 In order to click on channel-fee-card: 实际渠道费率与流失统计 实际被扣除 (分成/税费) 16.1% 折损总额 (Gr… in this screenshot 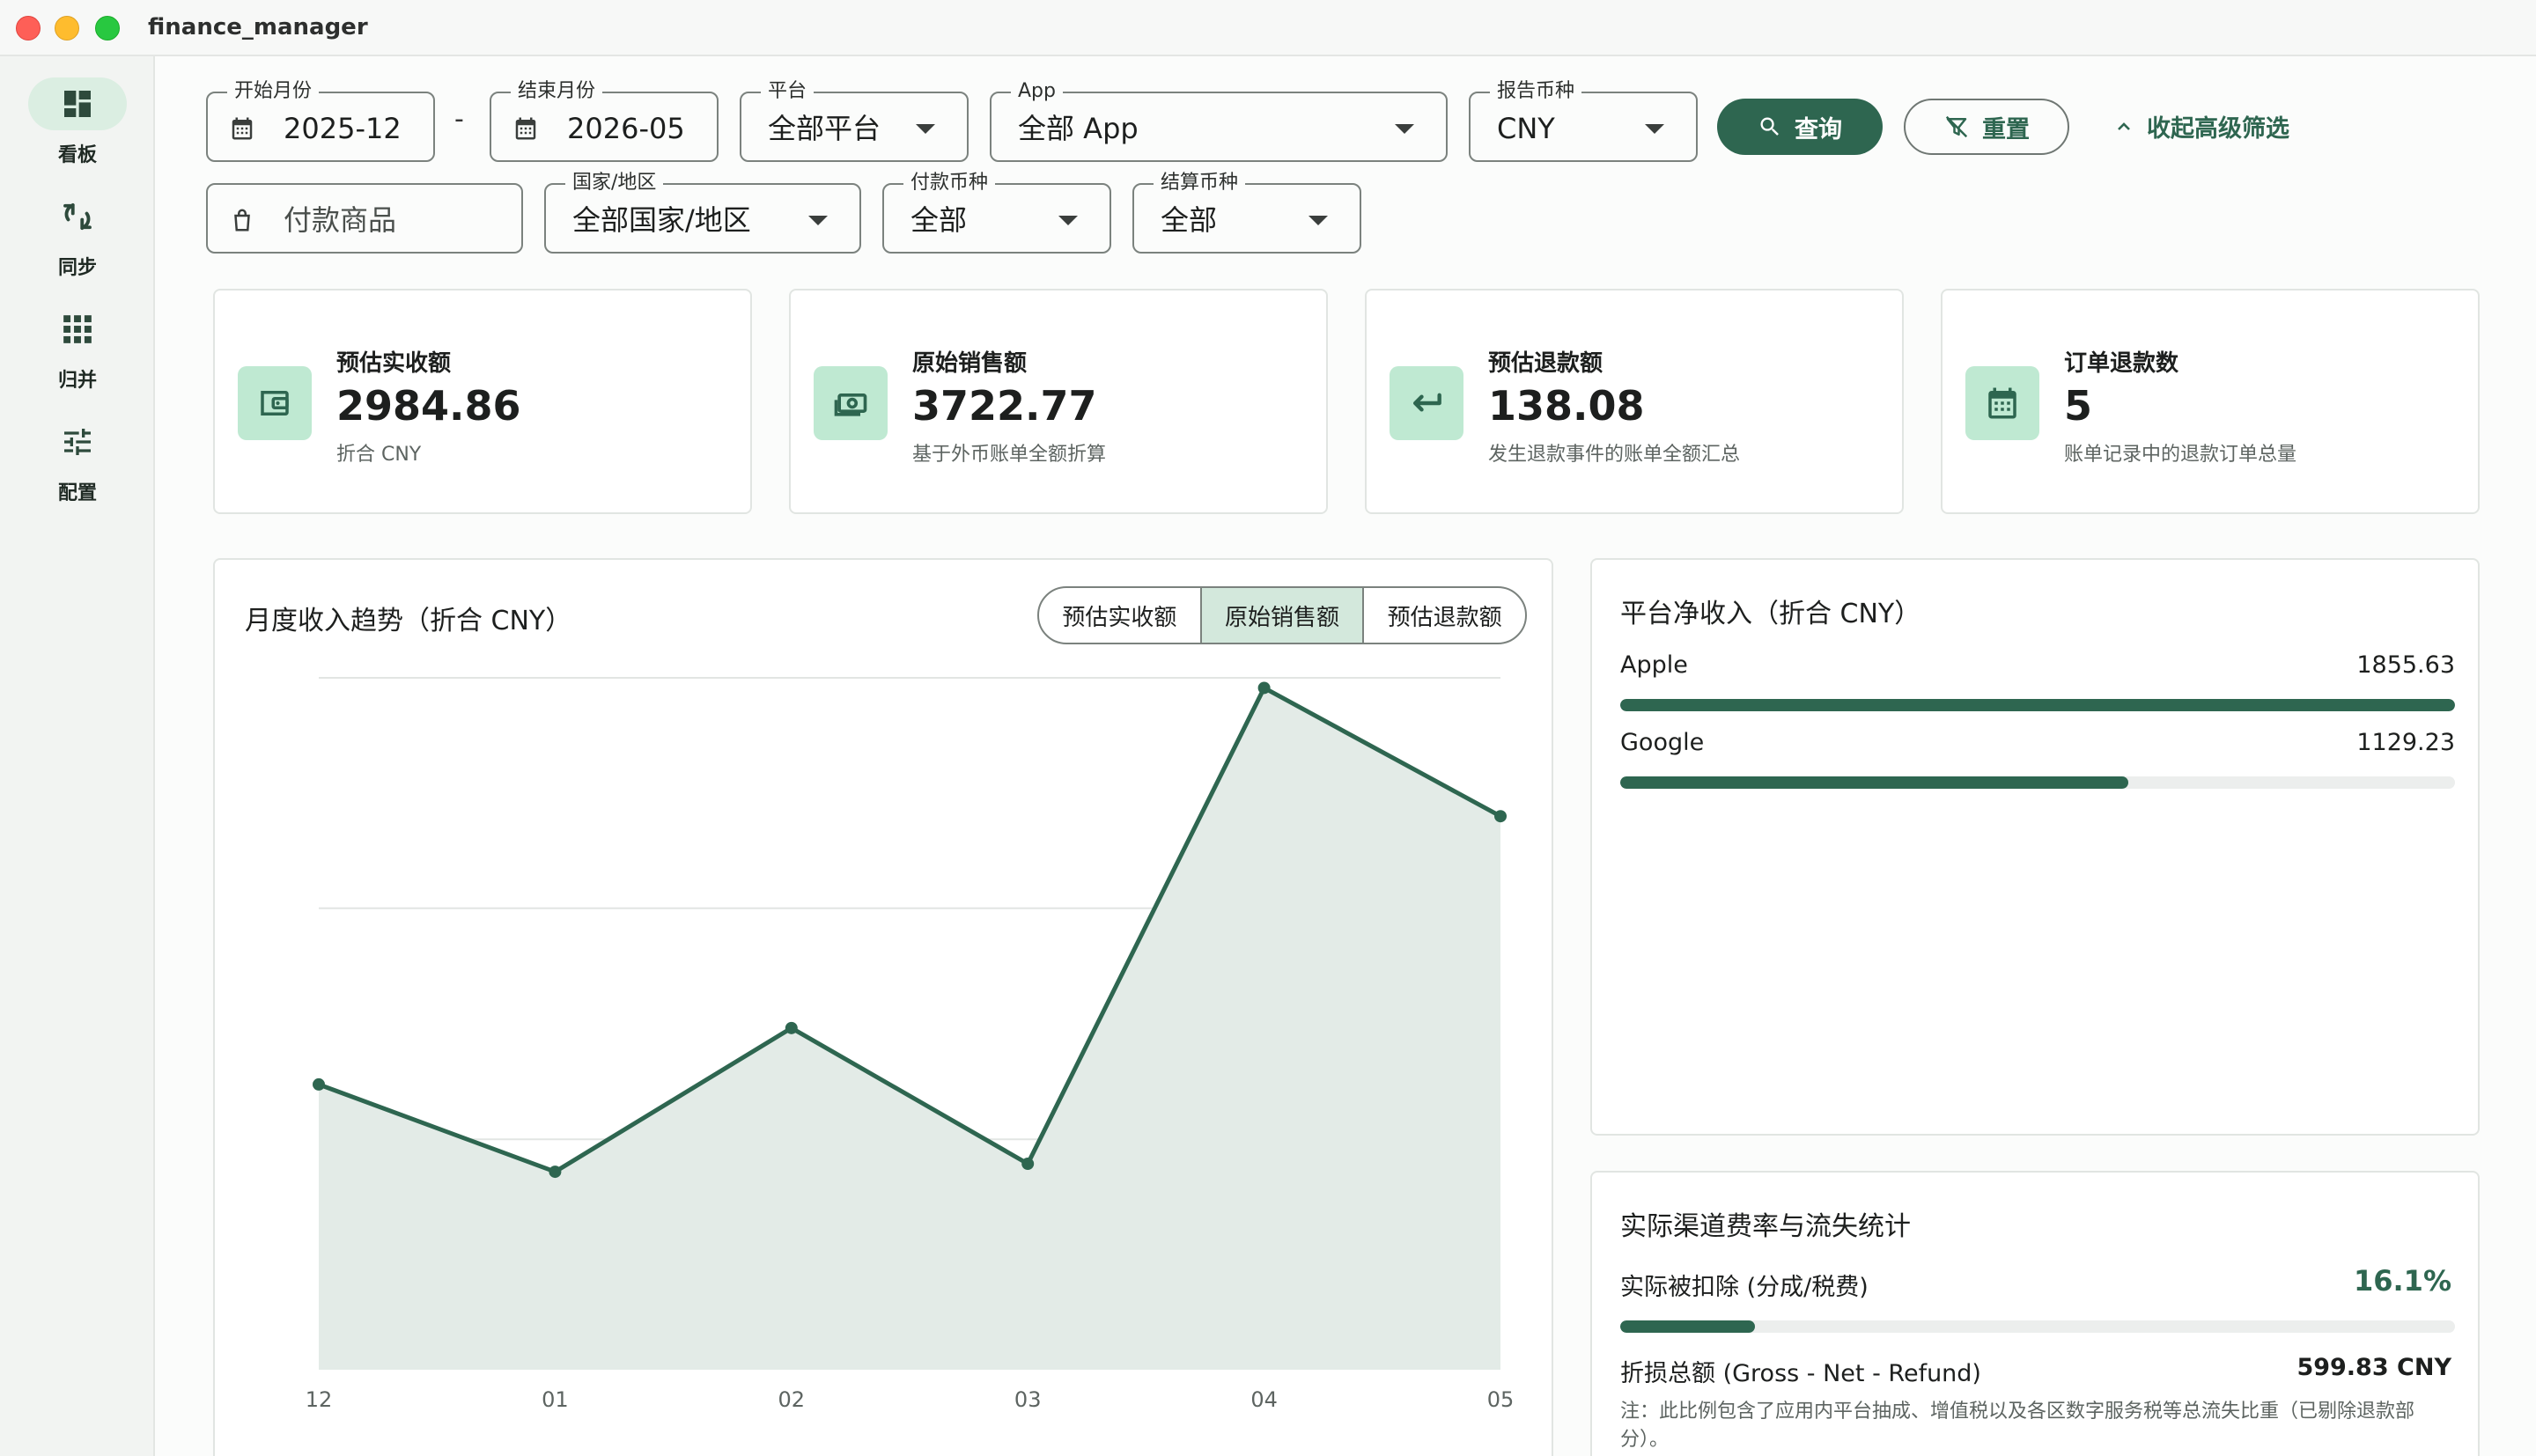, I will do `click(2035, 1314)`.